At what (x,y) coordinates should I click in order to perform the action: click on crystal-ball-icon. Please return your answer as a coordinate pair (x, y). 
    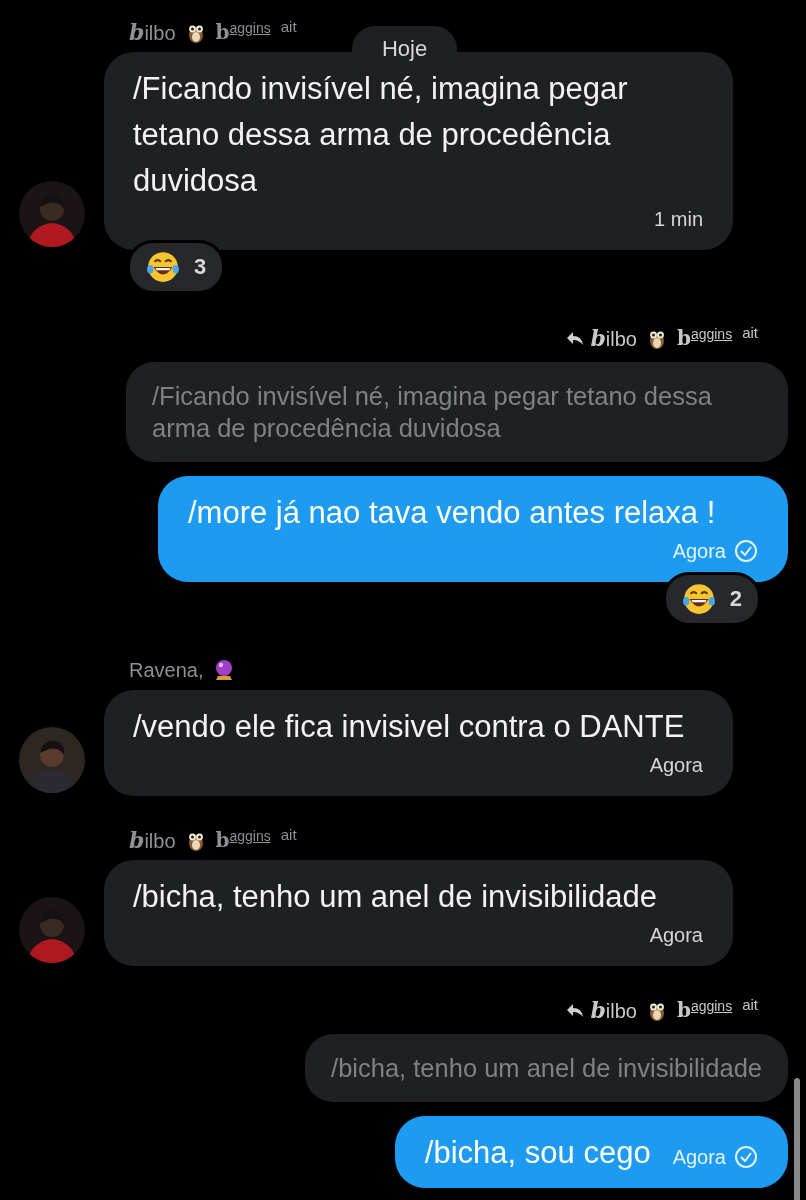
    Looking at the image, I should click on (223, 670).